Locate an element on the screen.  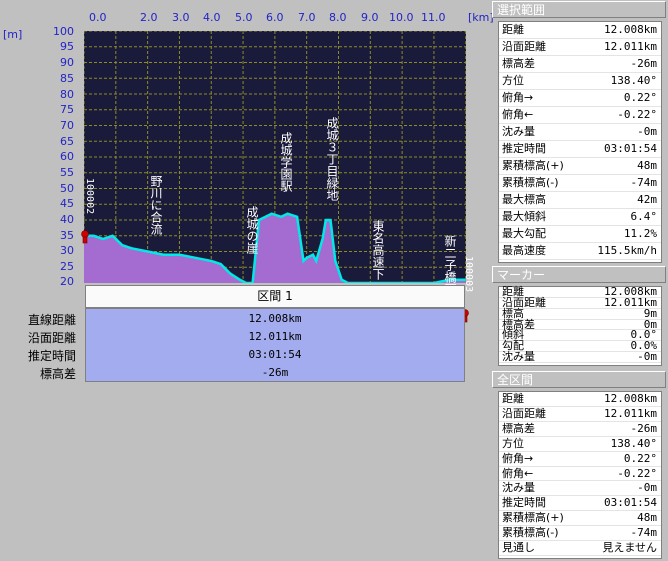
panel-row: 俯角← -0.22° is located at coordinates (580, 474).